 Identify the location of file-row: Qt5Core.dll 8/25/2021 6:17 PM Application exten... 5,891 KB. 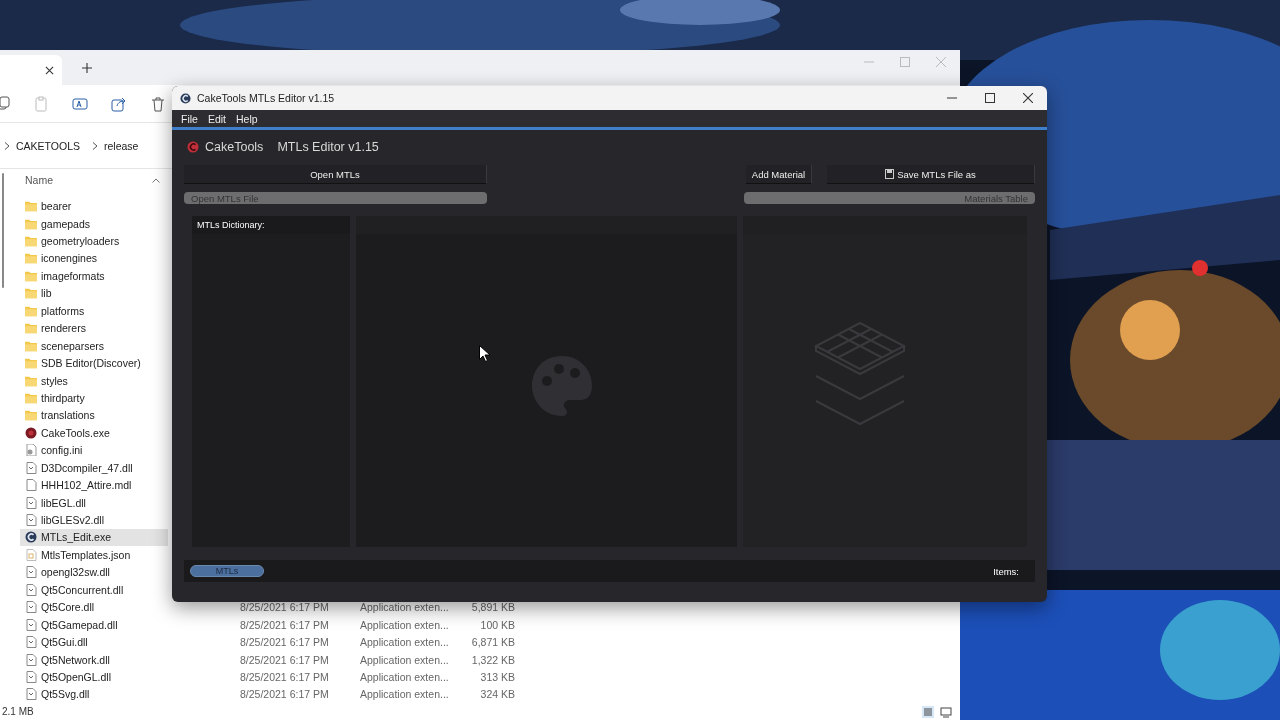
(267, 607).